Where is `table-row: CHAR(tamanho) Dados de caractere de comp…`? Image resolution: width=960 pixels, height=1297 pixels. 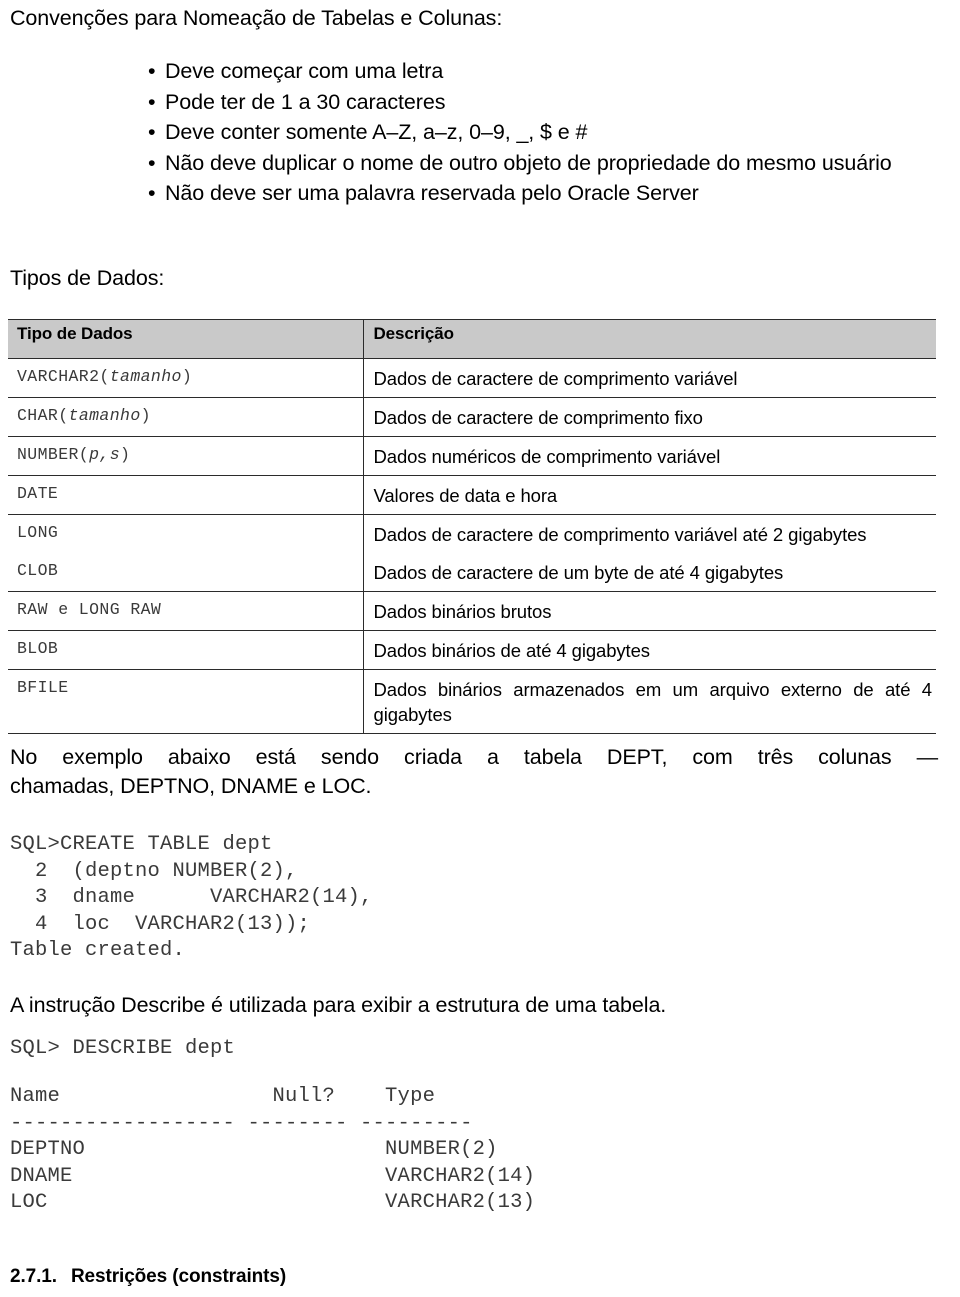
table-row: CHAR(tamanho) Dados de caractere de comp… is located at coordinates (472, 417).